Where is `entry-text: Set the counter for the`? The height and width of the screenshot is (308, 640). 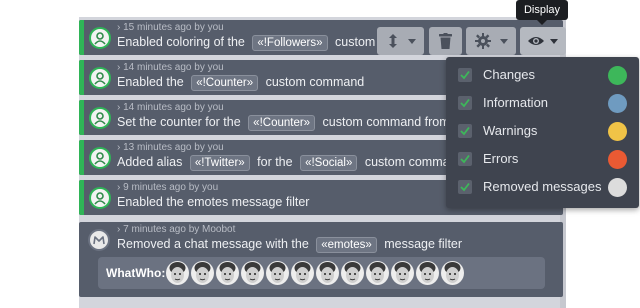
entry-text: Set the counter for the is located at coordinates (181, 122).